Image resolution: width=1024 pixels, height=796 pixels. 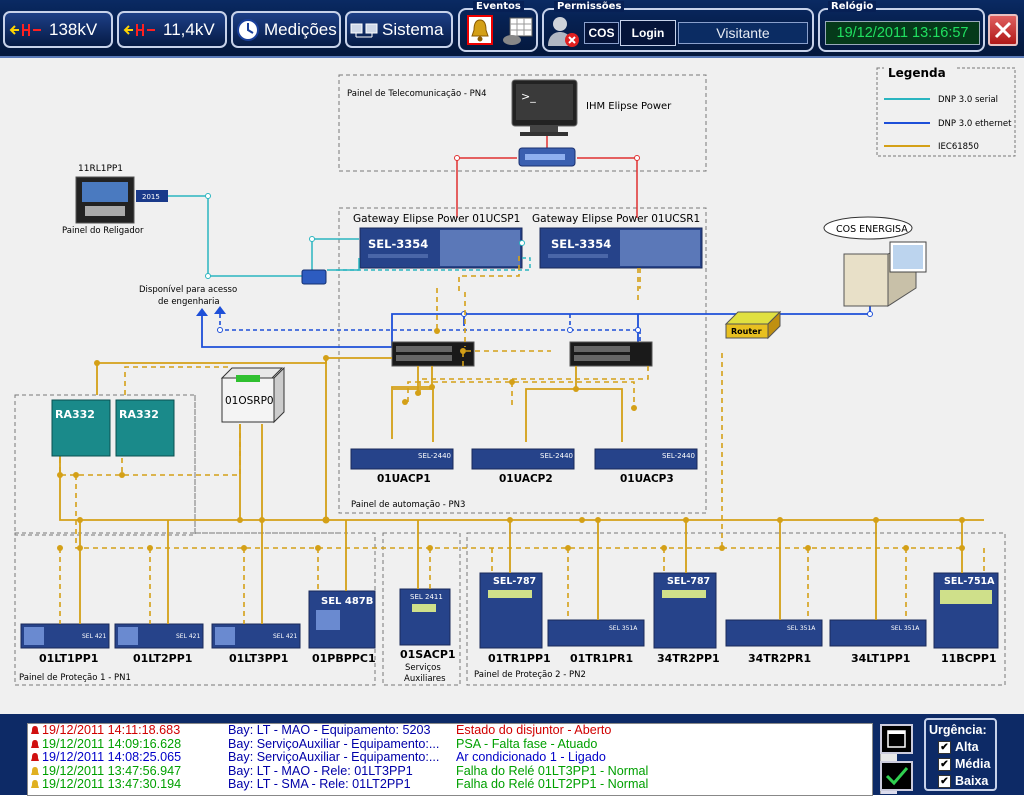 I want to click on btn-sistema-label: Sistema, so click(x=413, y=29).